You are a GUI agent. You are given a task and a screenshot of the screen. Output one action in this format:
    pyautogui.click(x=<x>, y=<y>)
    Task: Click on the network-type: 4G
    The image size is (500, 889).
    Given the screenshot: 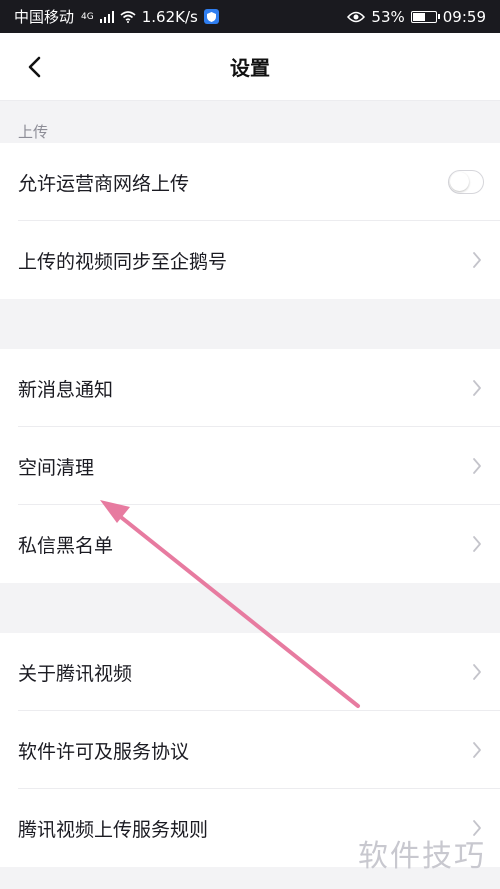 What is the action you would take?
    pyautogui.click(x=87, y=16)
    